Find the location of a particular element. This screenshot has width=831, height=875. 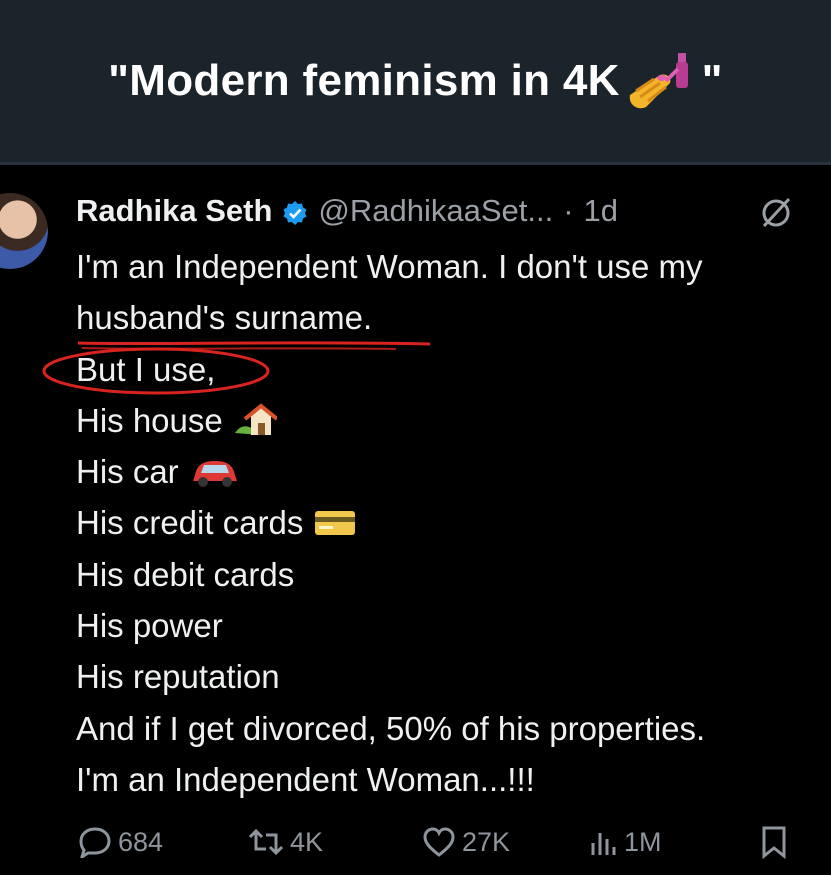

tweet-line: I'm an Independent Woman. I don't use my is located at coordinates (389, 266).